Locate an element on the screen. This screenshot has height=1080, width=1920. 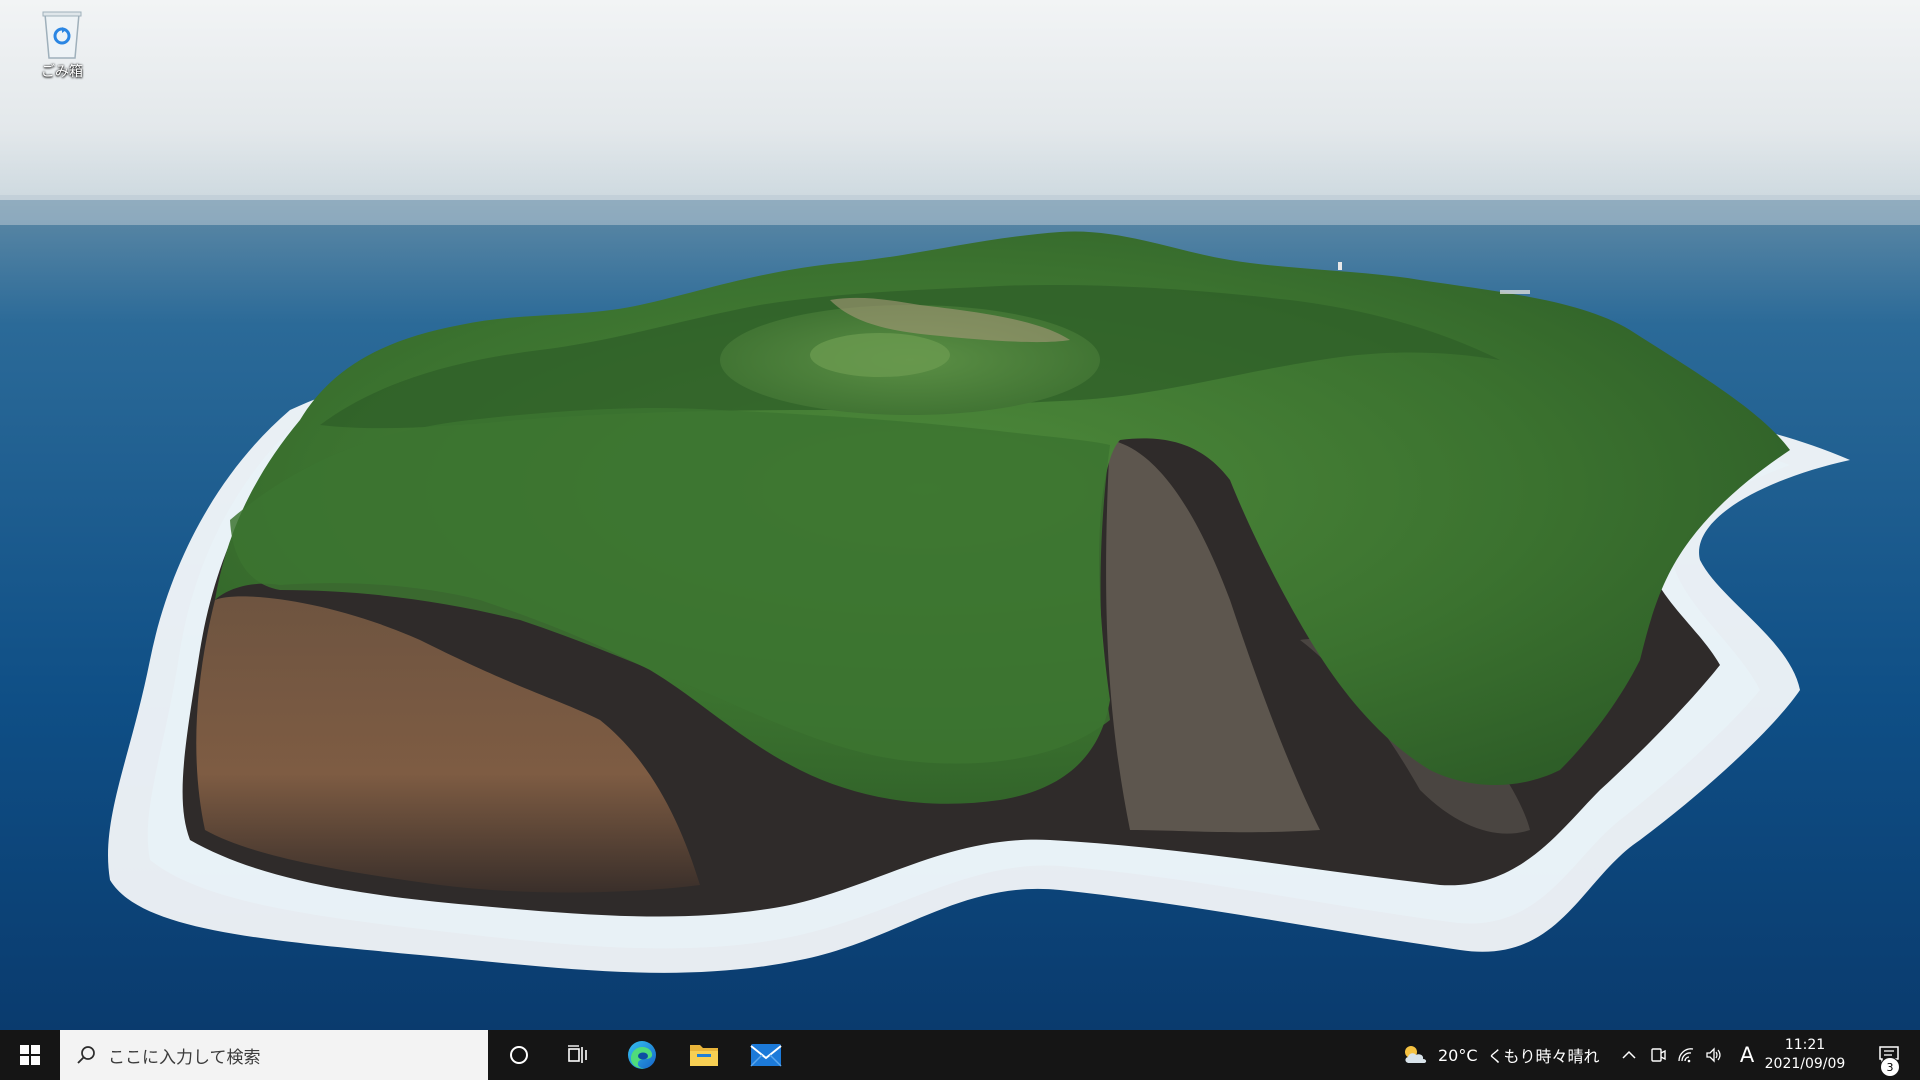
desktop-icon-recycle-bin: ごみ箱 is located at coordinates (62, 44).